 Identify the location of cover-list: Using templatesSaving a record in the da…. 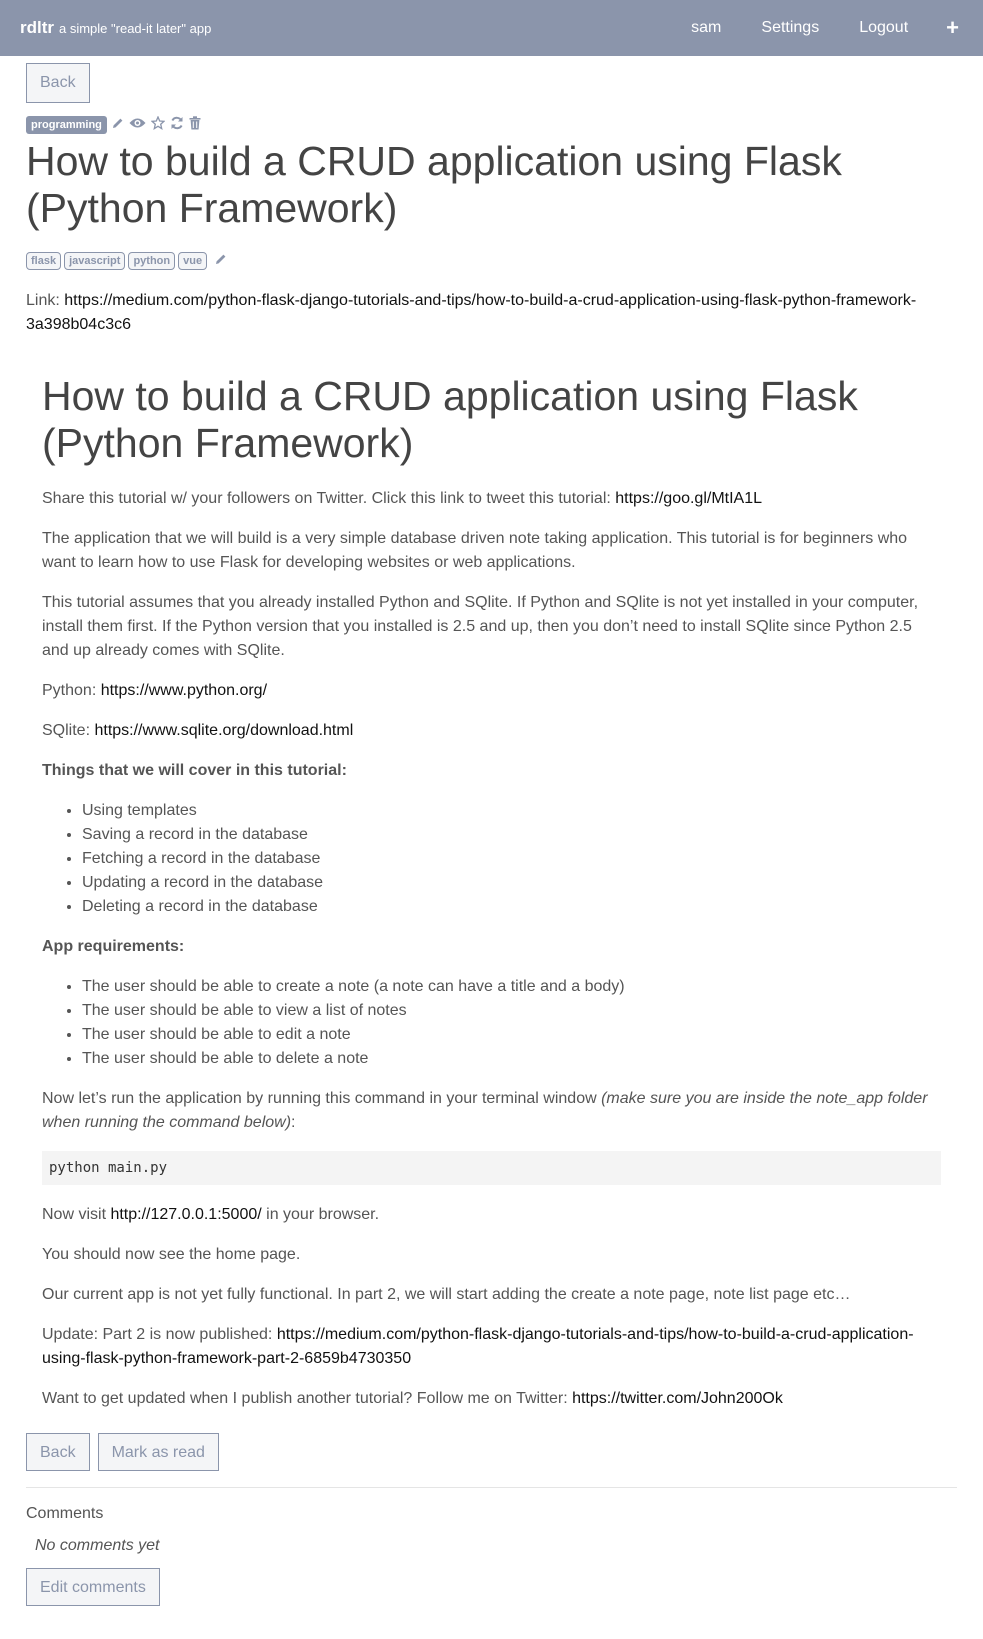
(491, 859).